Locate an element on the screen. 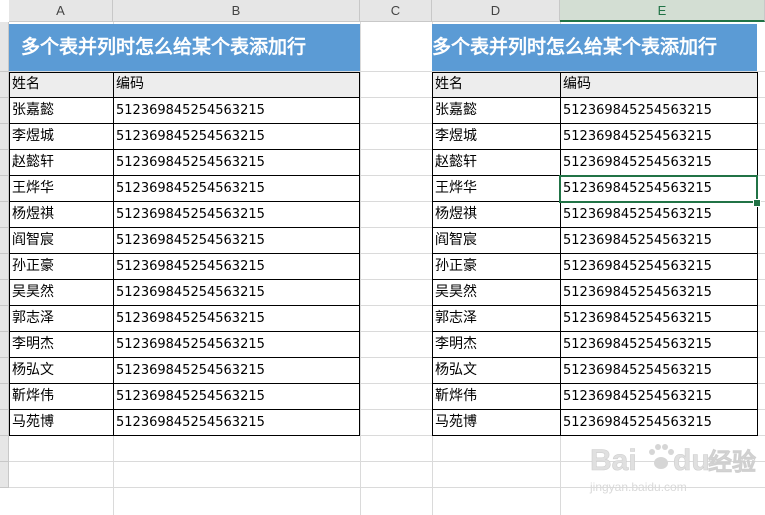  baidu-jingyan-watermark: Bai du 经验 jingyan.baidu.com is located at coordinates (673, 466).